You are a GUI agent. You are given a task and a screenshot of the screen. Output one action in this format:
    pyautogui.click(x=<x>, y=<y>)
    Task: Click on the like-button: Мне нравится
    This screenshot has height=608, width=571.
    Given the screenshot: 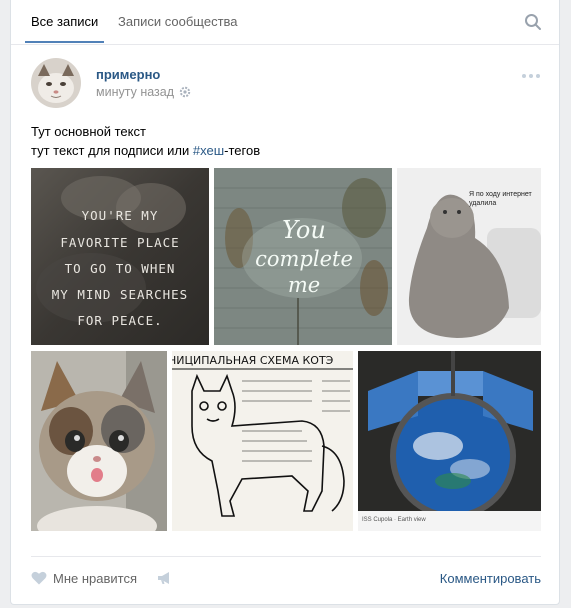 What is the action you would take?
    pyautogui.click(x=95, y=578)
    